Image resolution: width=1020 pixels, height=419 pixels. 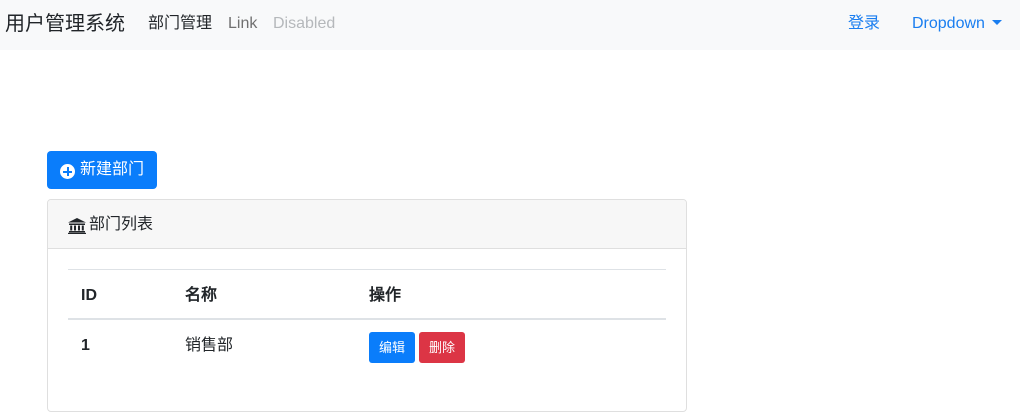 I want to click on caret-down-icon, so click(x=996, y=22).